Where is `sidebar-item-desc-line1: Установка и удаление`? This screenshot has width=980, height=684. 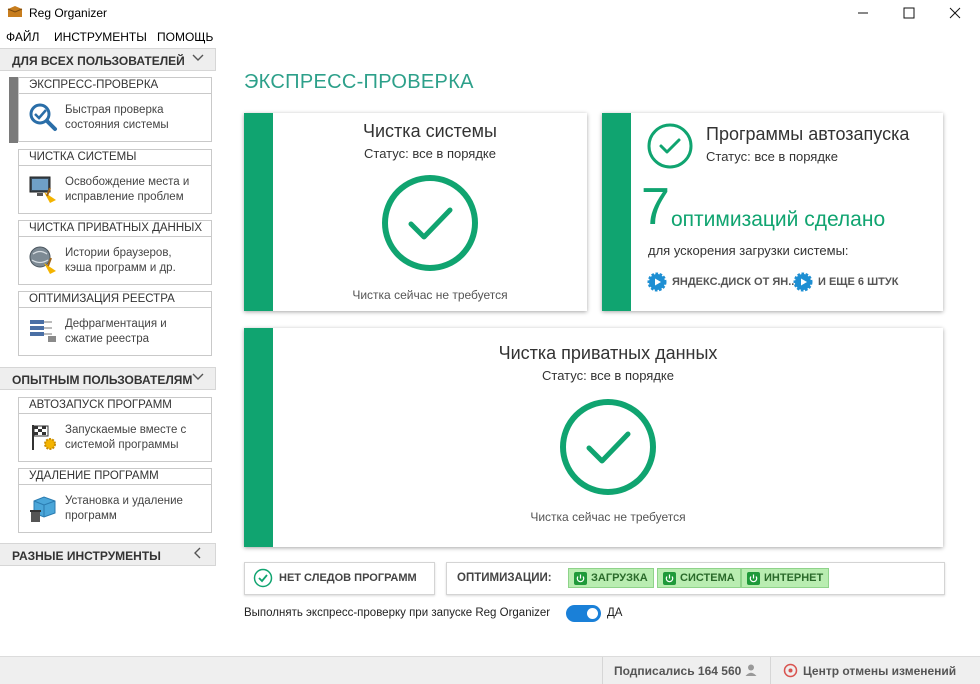 sidebar-item-desc-line1: Установка и удаление is located at coordinates (124, 501).